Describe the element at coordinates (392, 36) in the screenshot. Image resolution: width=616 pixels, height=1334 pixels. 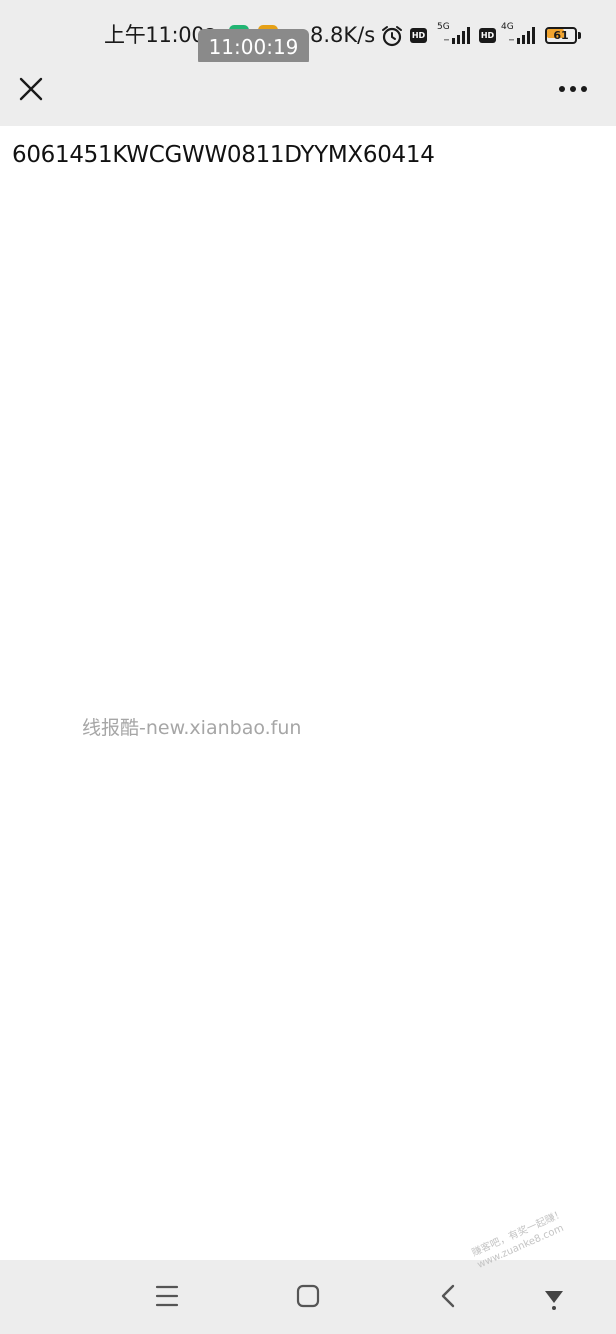
I see `alarm-icon` at that location.